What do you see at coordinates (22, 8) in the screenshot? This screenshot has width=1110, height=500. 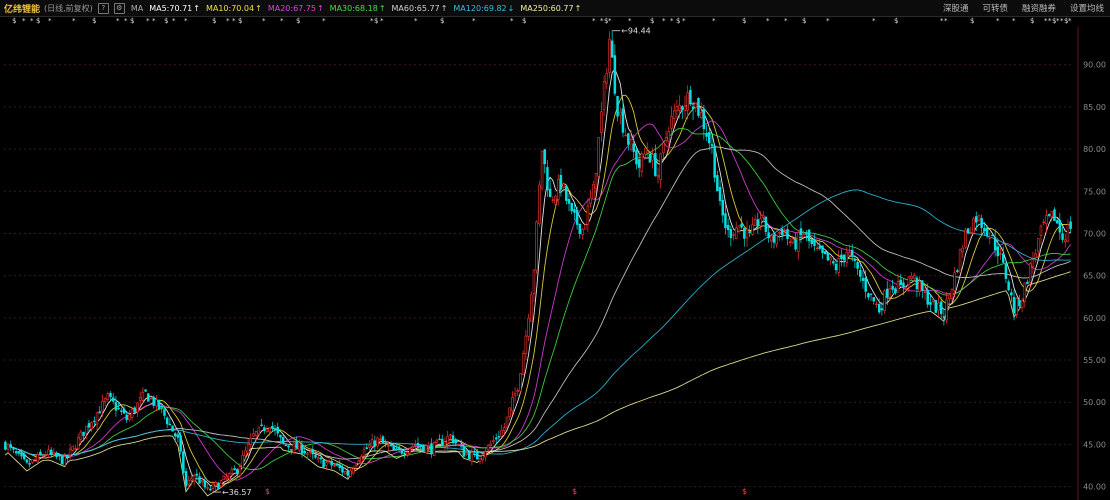 I see `stock-name: 亿纬锂能` at bounding box center [22, 8].